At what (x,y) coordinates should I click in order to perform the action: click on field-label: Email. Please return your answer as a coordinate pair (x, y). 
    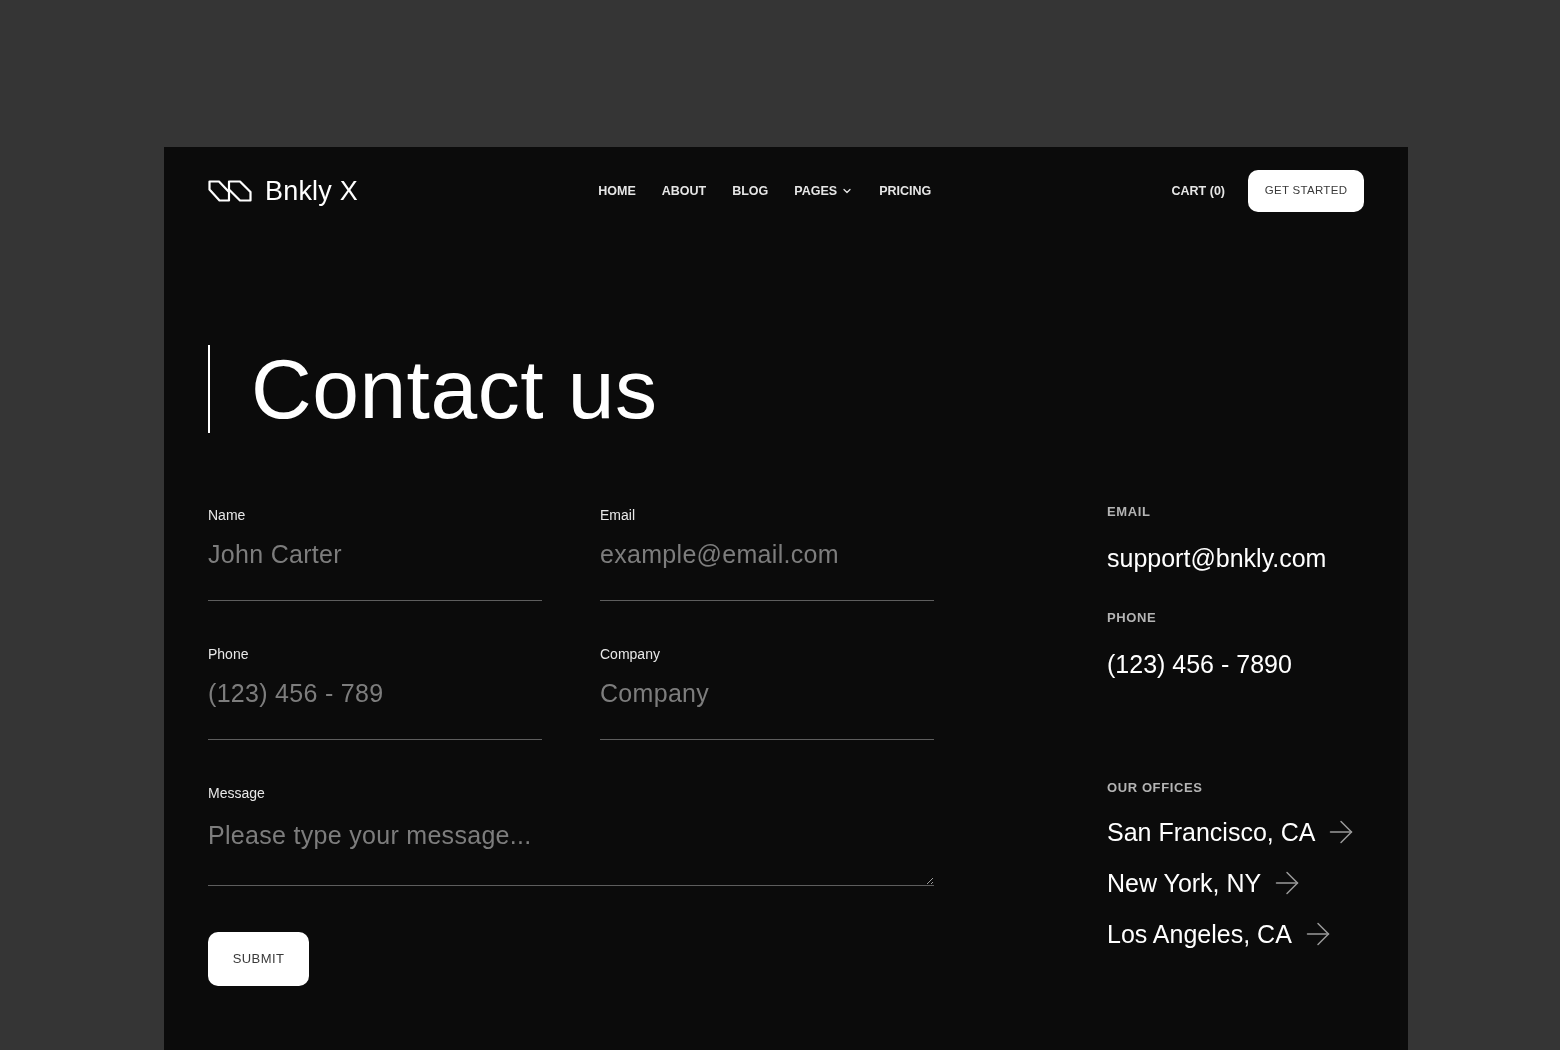
    Looking at the image, I should click on (617, 515).